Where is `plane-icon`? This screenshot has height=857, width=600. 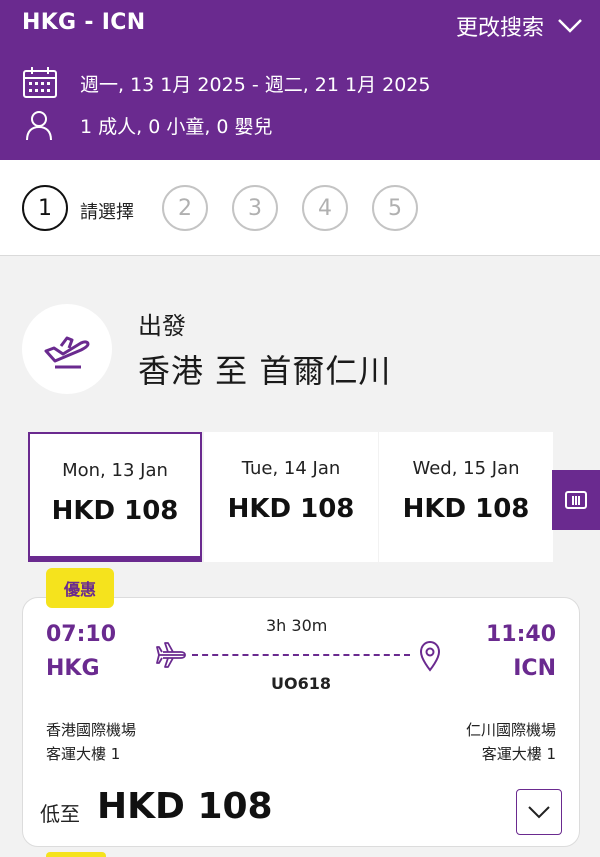 plane-icon is located at coordinates (171, 655).